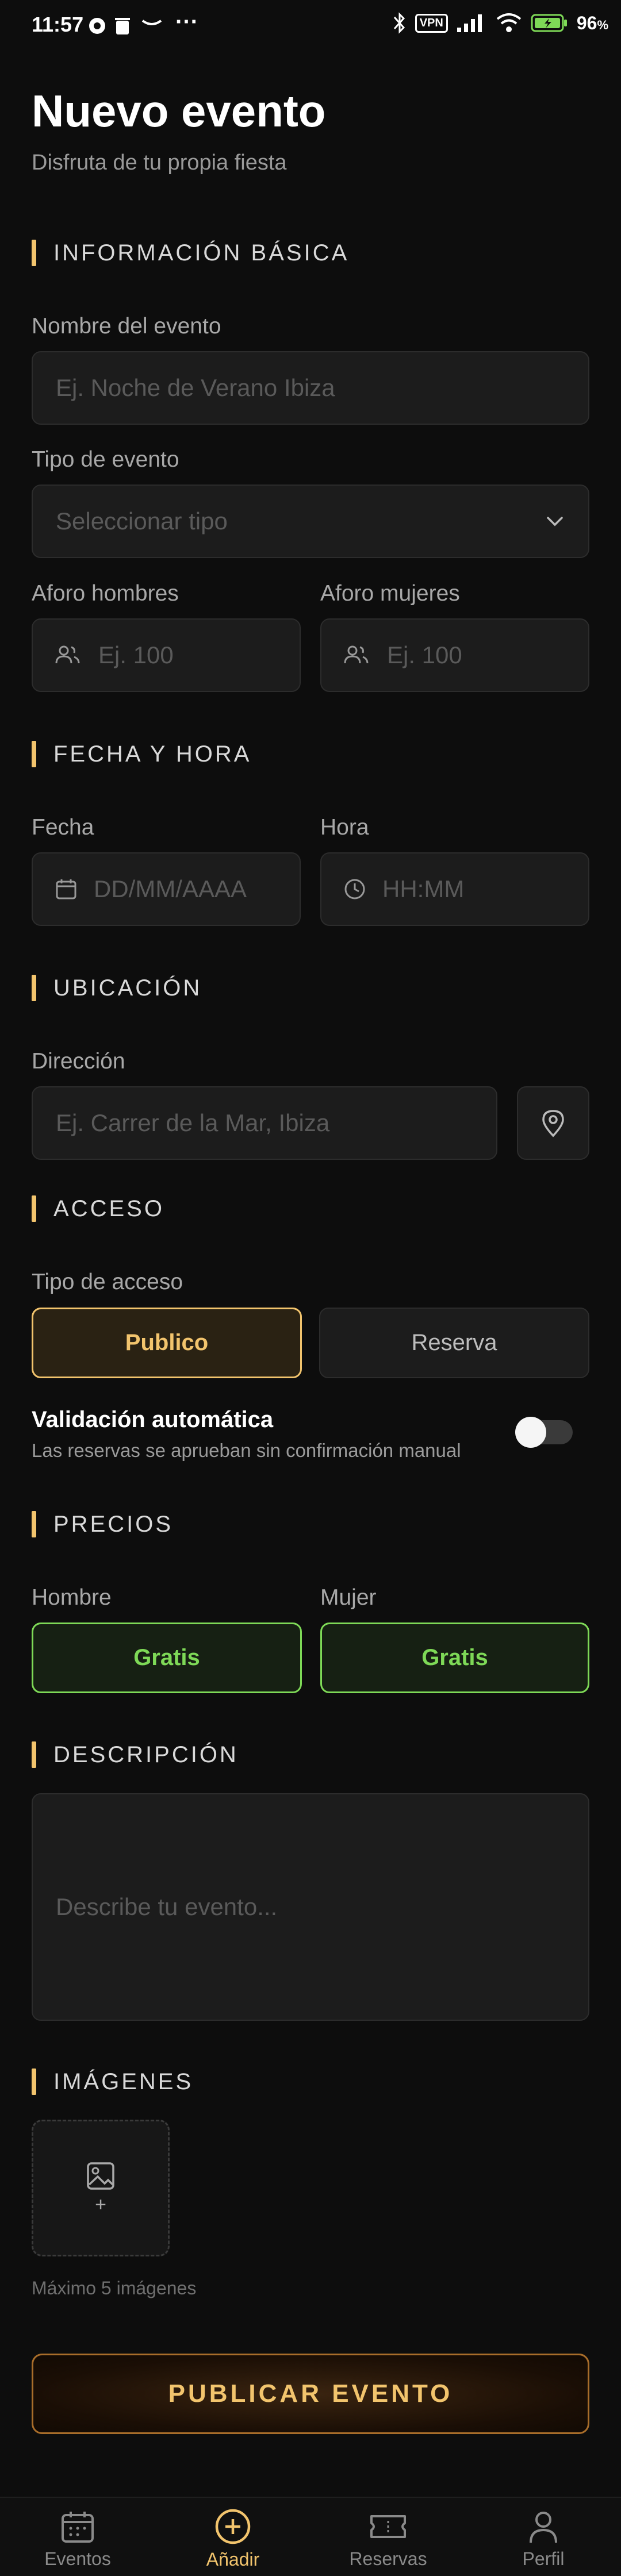 This screenshot has height=2576, width=621. I want to click on trash-notification-icon, so click(122, 26).